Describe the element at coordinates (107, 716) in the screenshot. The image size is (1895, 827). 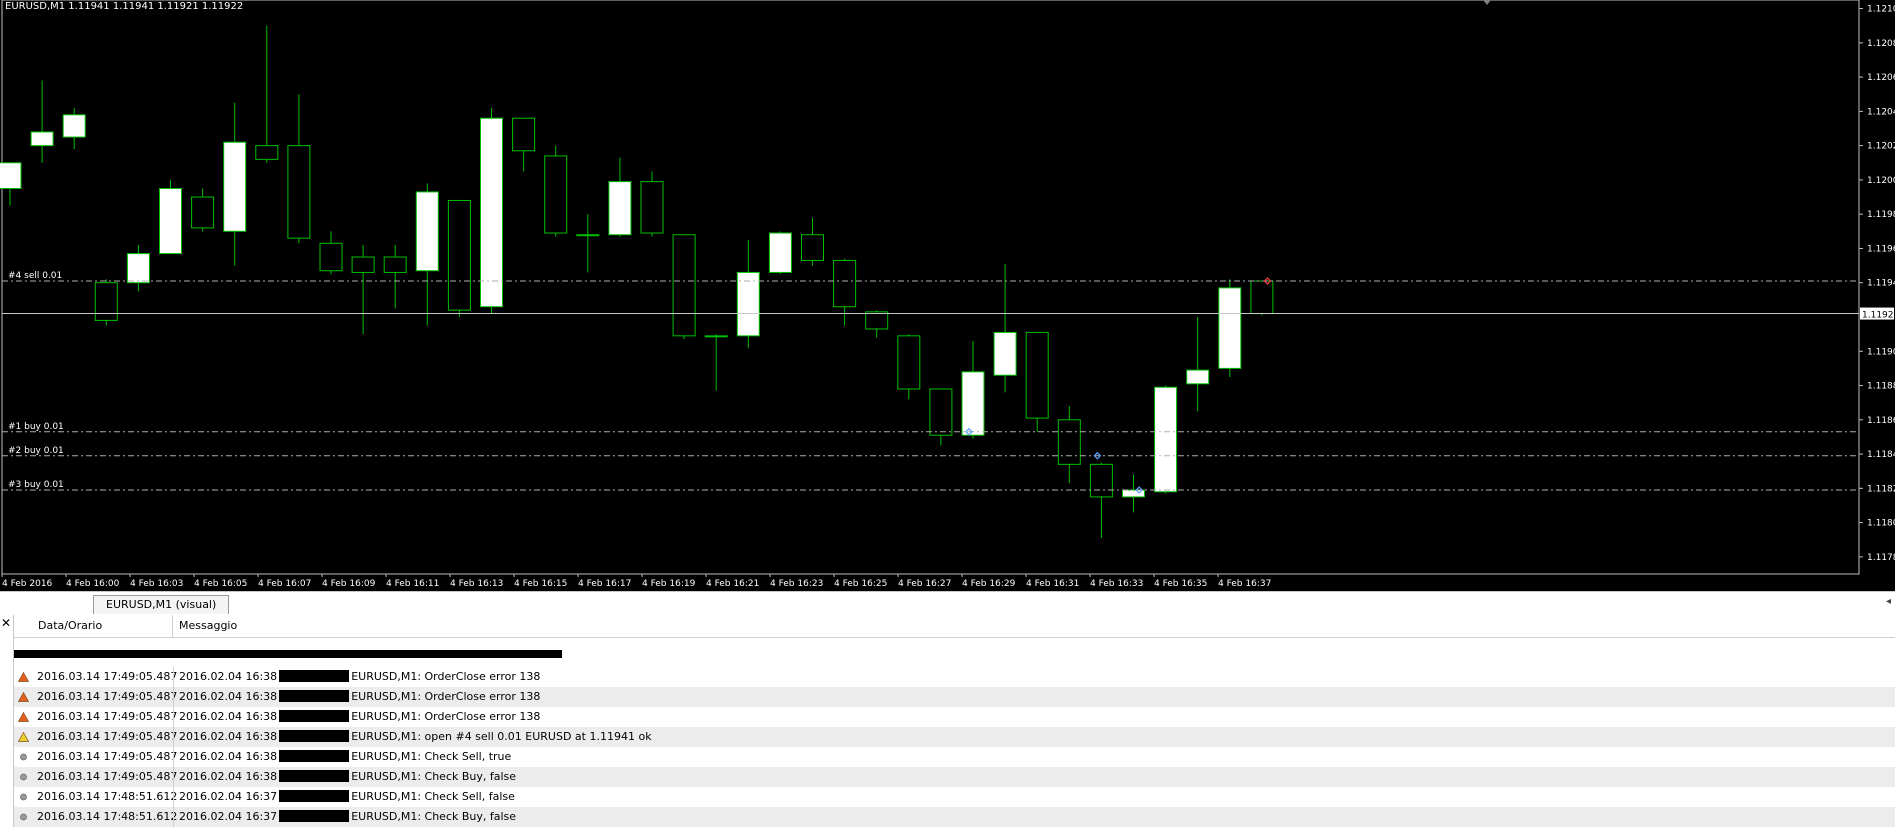
I see `journal-time: 2016.03.14 17:49:05.487` at that location.